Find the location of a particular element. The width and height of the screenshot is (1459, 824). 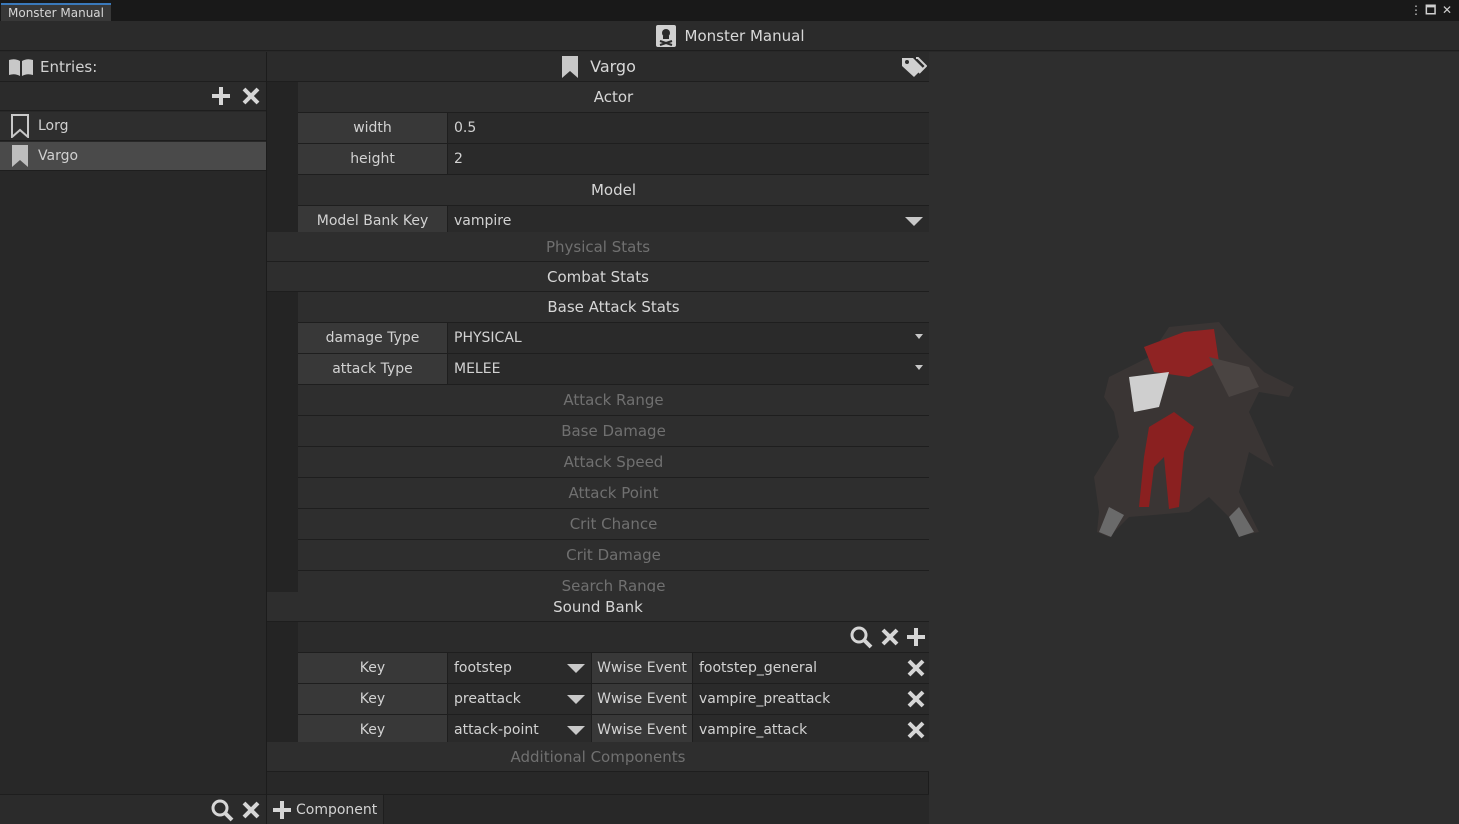

field-label: width is located at coordinates (373, 128).